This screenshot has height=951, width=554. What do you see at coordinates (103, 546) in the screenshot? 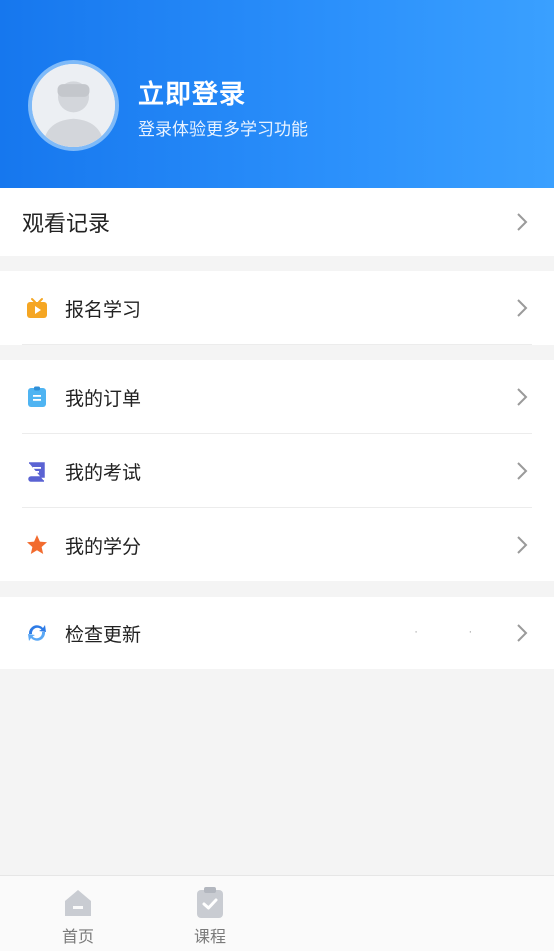
I see `credits-label: 我的学分` at bounding box center [103, 546].